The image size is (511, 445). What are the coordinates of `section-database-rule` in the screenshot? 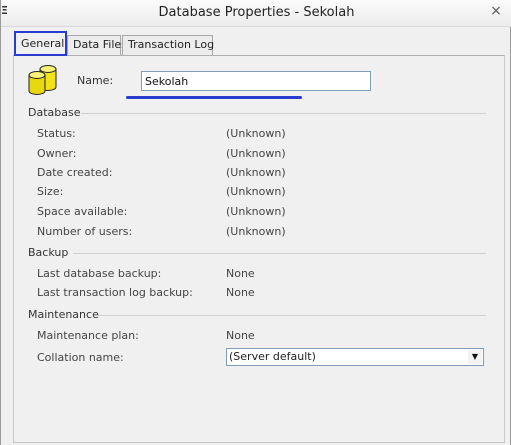 It's located at (283, 113).